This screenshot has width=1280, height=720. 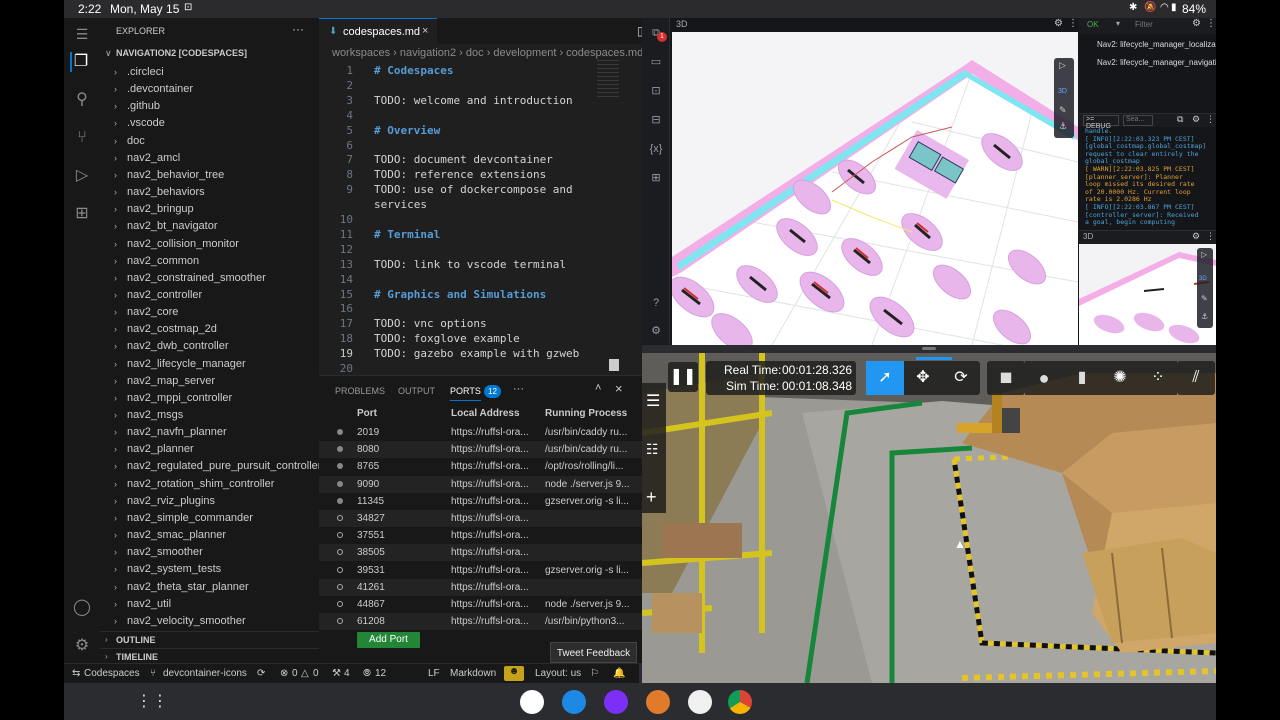 I want to click on code-line: # Graphics and Simulations, so click(x=460, y=294).